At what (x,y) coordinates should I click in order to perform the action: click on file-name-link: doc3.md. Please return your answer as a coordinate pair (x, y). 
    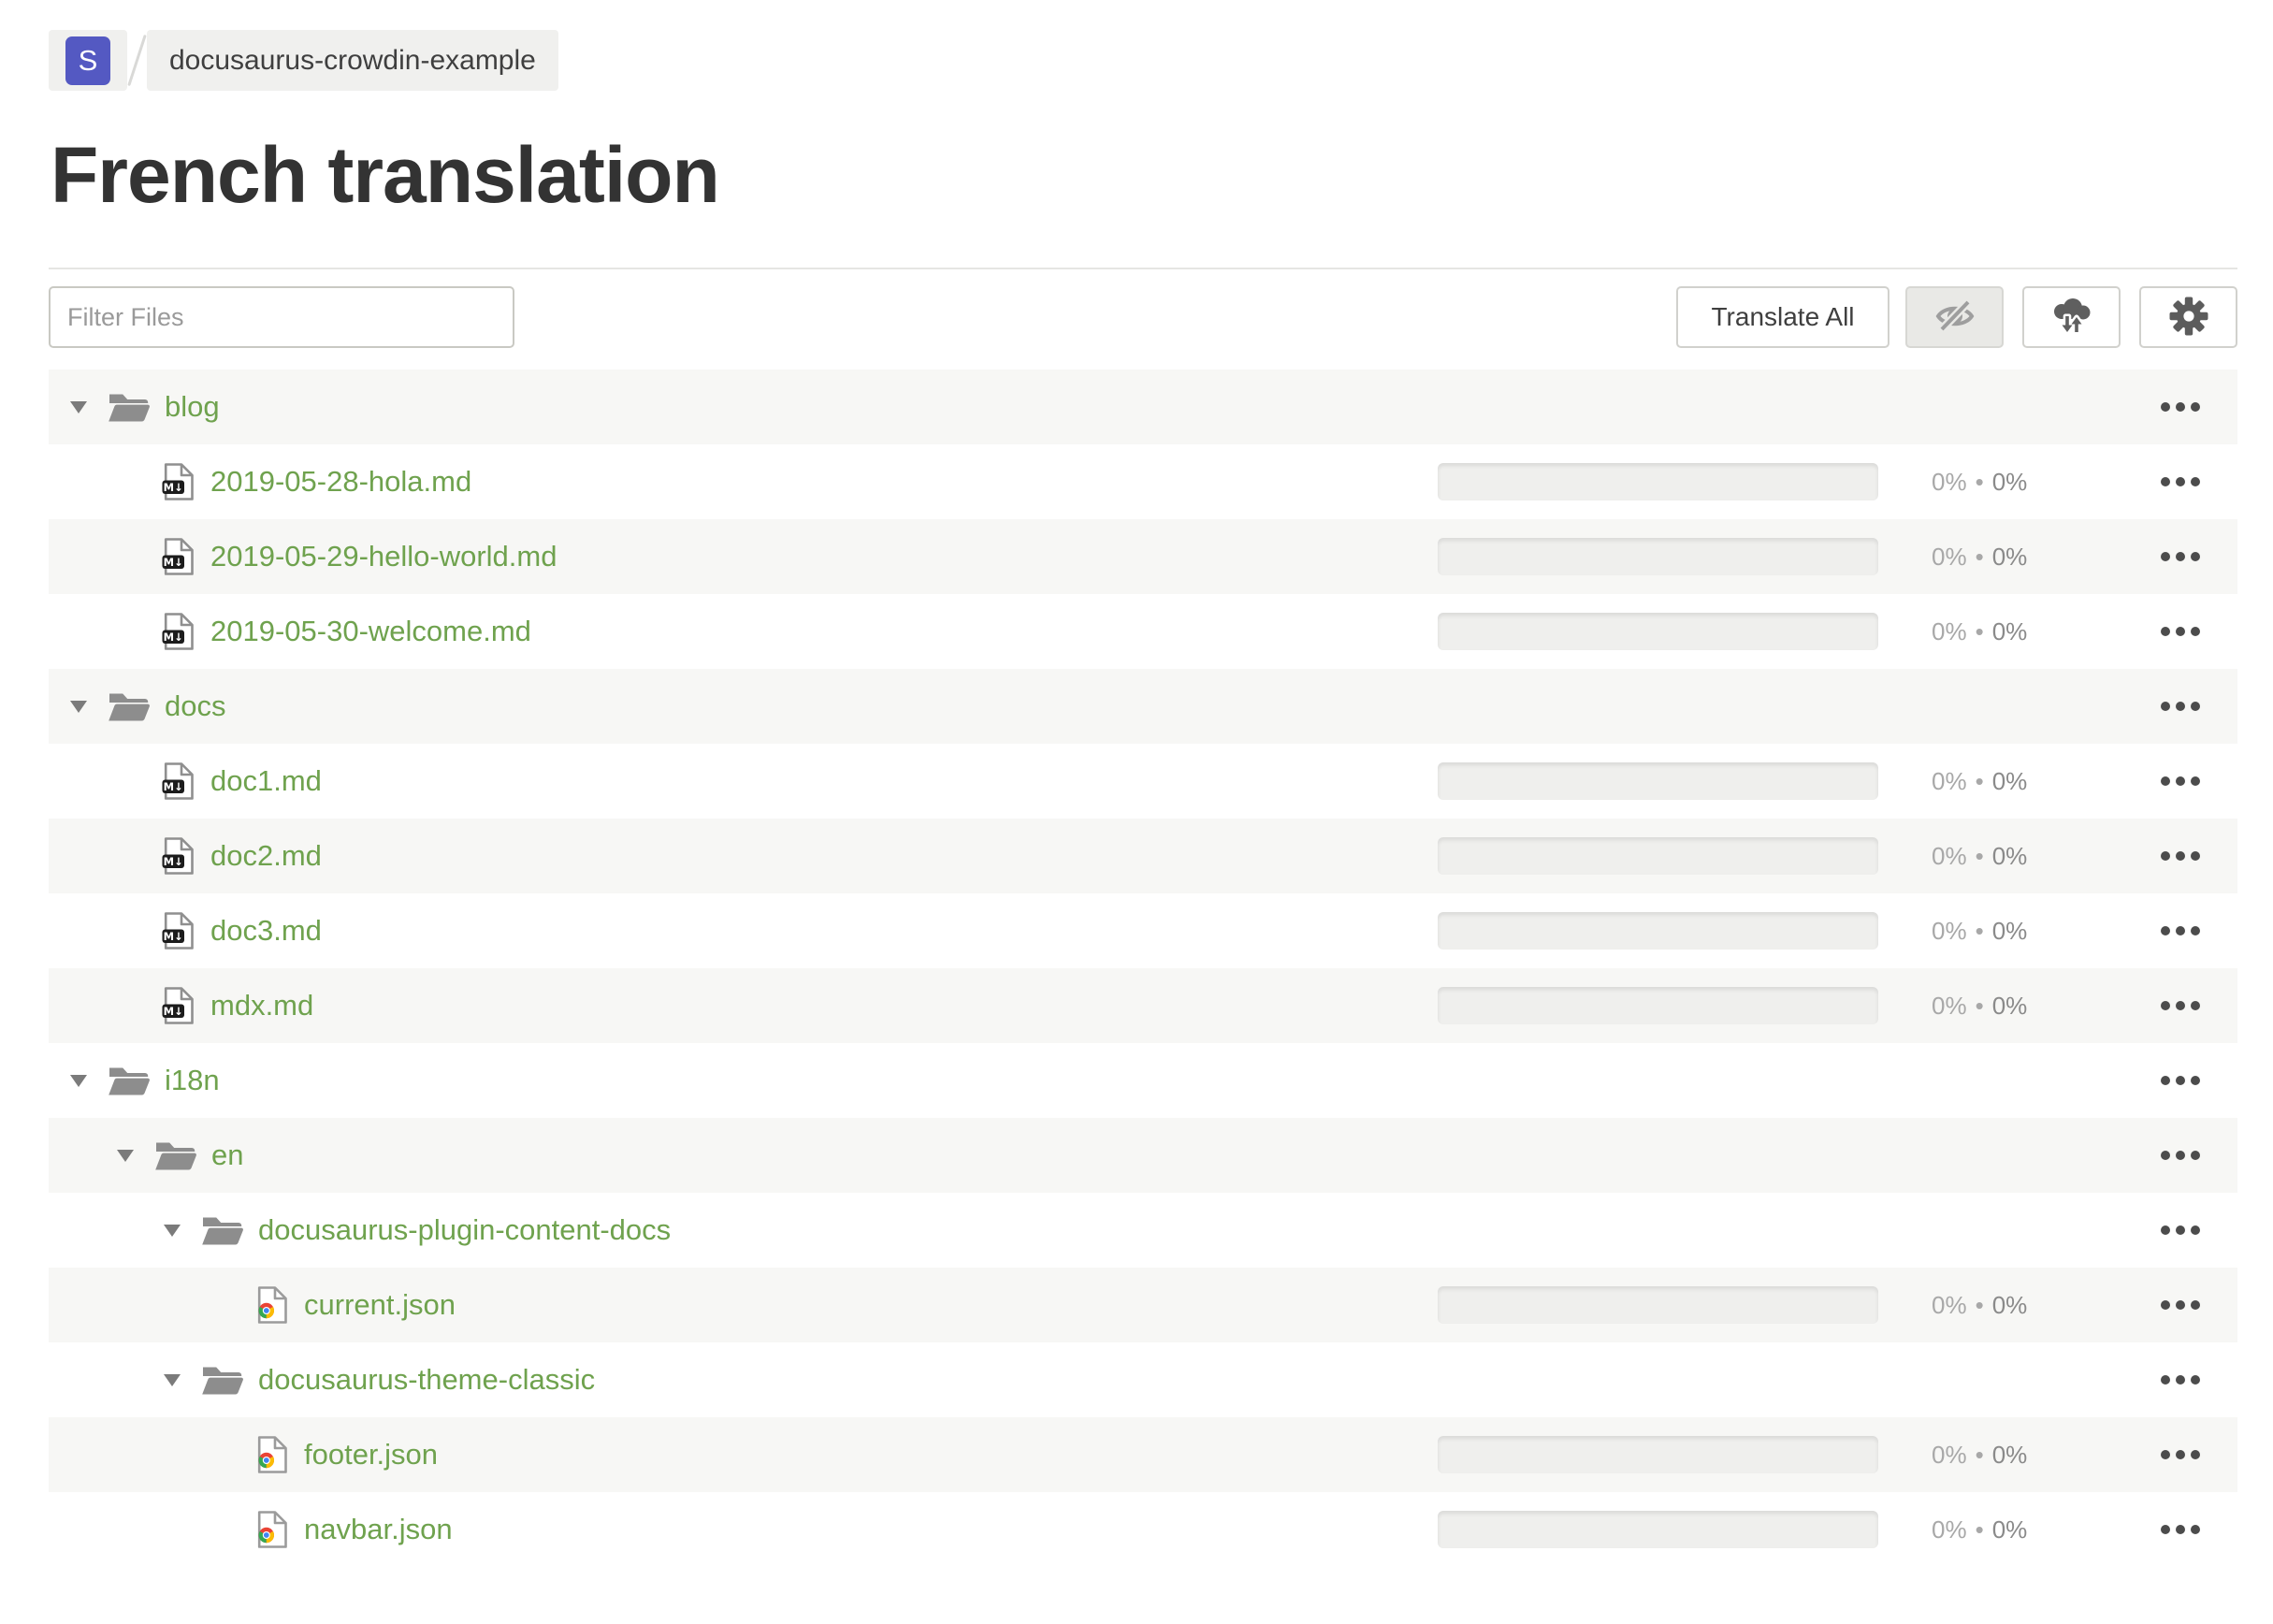
    Looking at the image, I should click on (266, 931).